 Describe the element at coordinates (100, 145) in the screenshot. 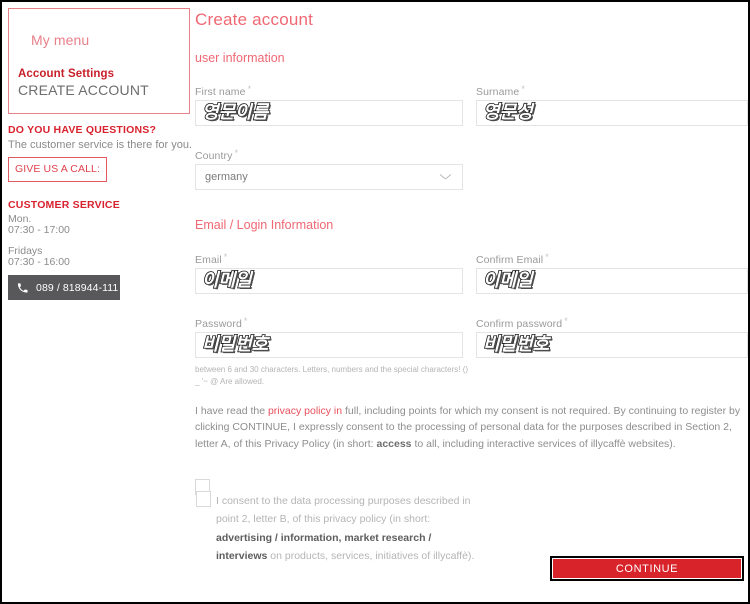

I see `questions-subtitle: The customer service is there for you.` at that location.